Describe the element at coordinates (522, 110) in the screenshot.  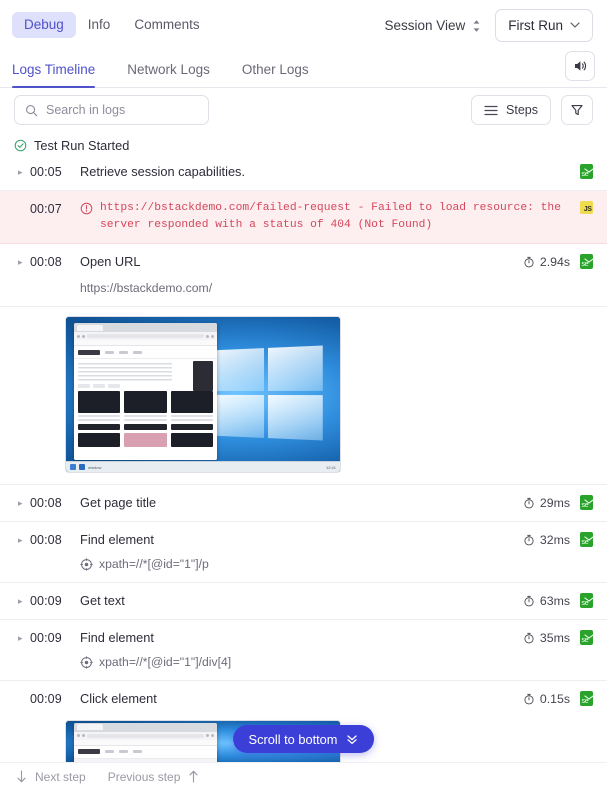
I see `steps-button-label: Steps` at that location.